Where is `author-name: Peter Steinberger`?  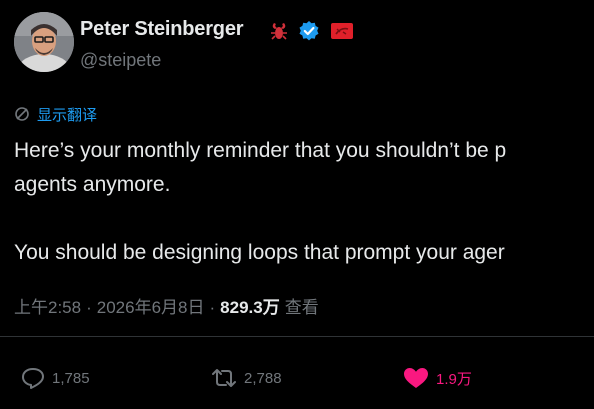
author-name: Peter Steinberger is located at coordinates (162, 29).